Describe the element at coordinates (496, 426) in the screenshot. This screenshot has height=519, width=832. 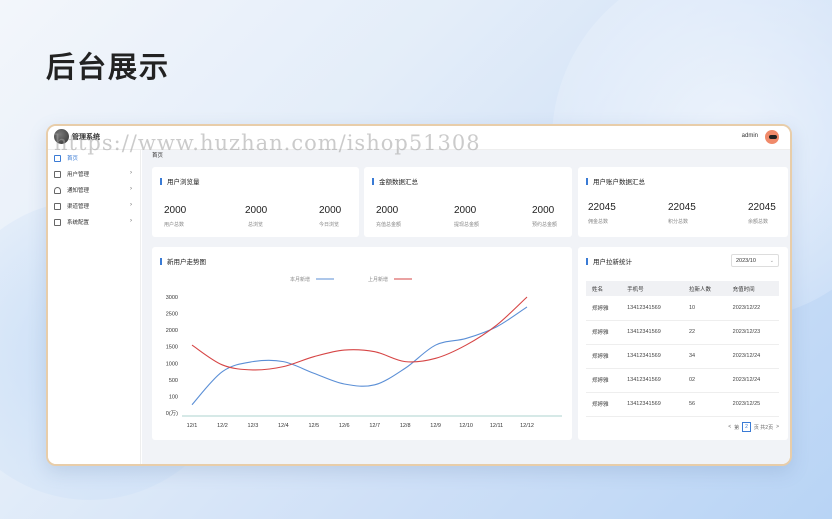
I see `x-tick-label: 12/11` at that location.